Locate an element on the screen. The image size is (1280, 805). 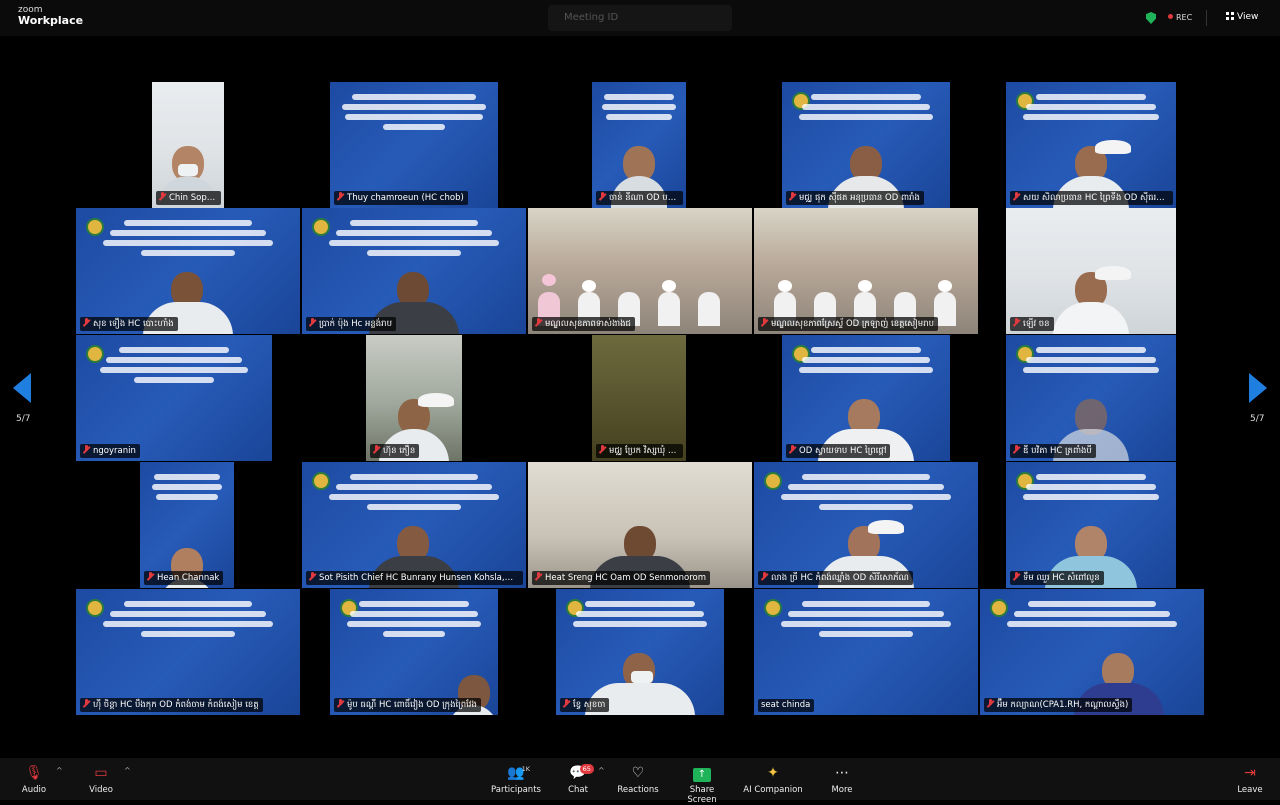
participant-name: seat chinda is located at coordinates (786, 705).